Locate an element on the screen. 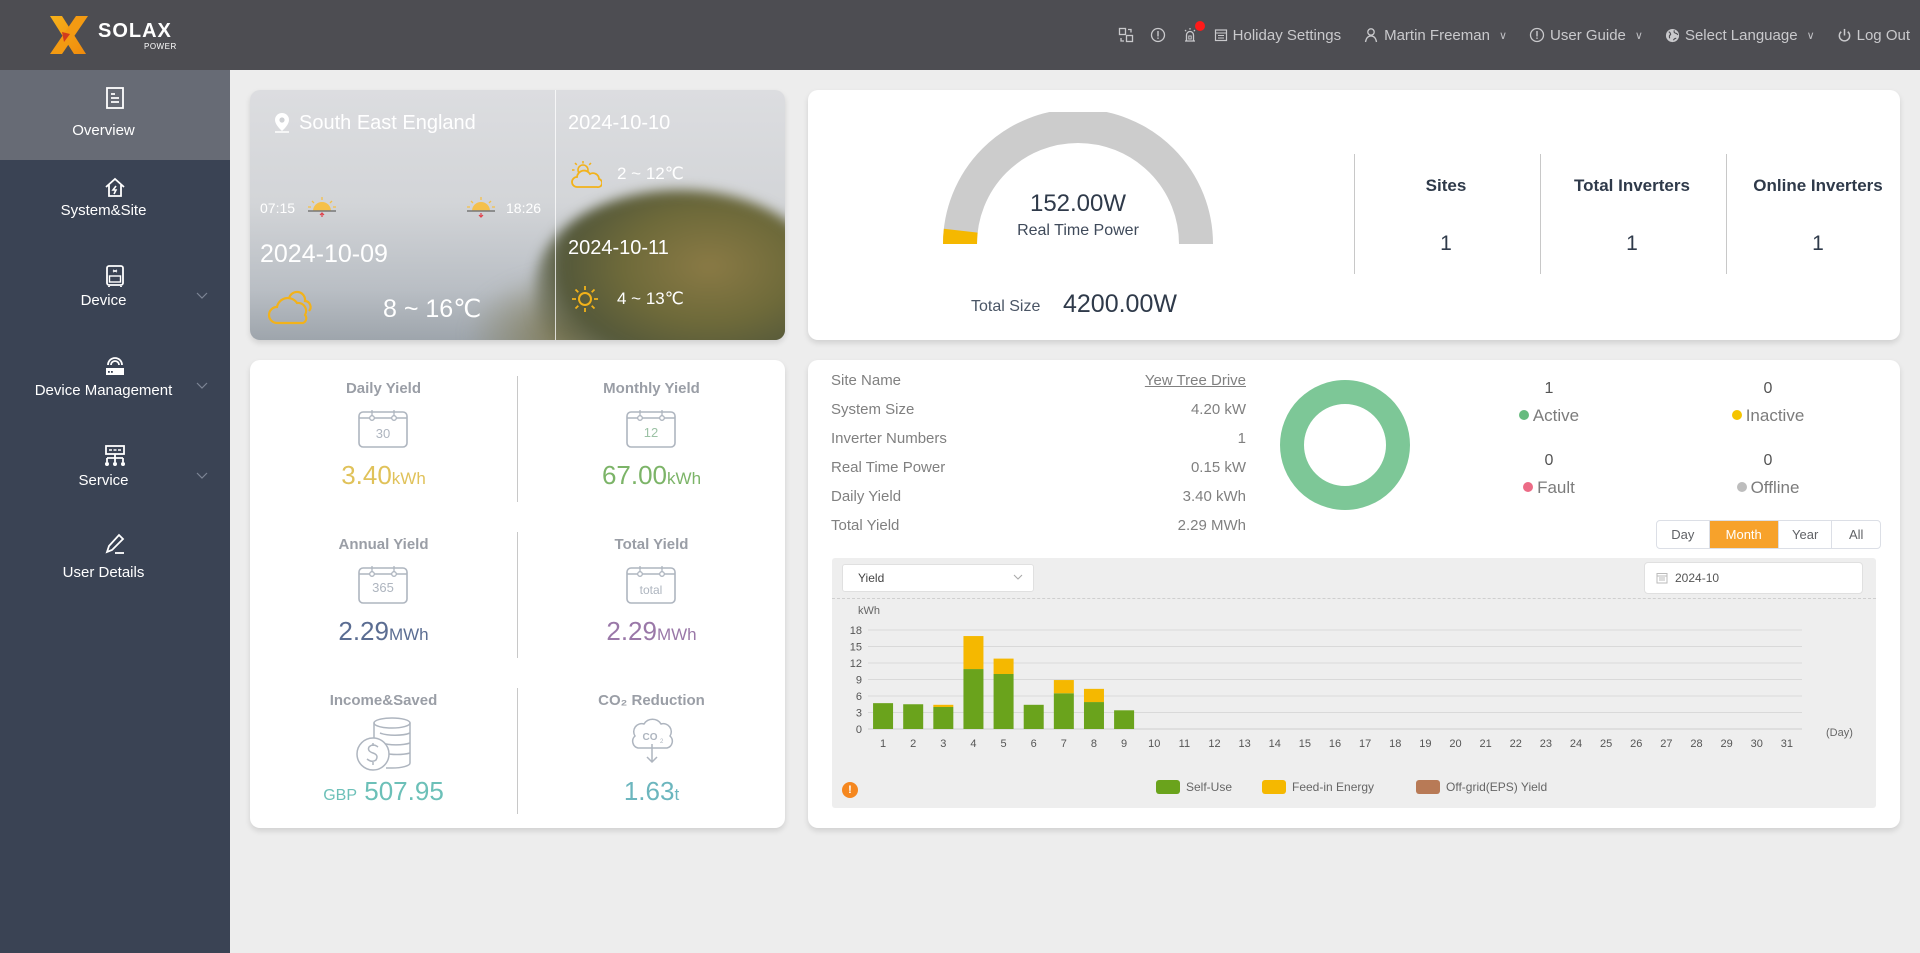  holiday-settings-button: Holiday Settings is located at coordinates (1277, 35).